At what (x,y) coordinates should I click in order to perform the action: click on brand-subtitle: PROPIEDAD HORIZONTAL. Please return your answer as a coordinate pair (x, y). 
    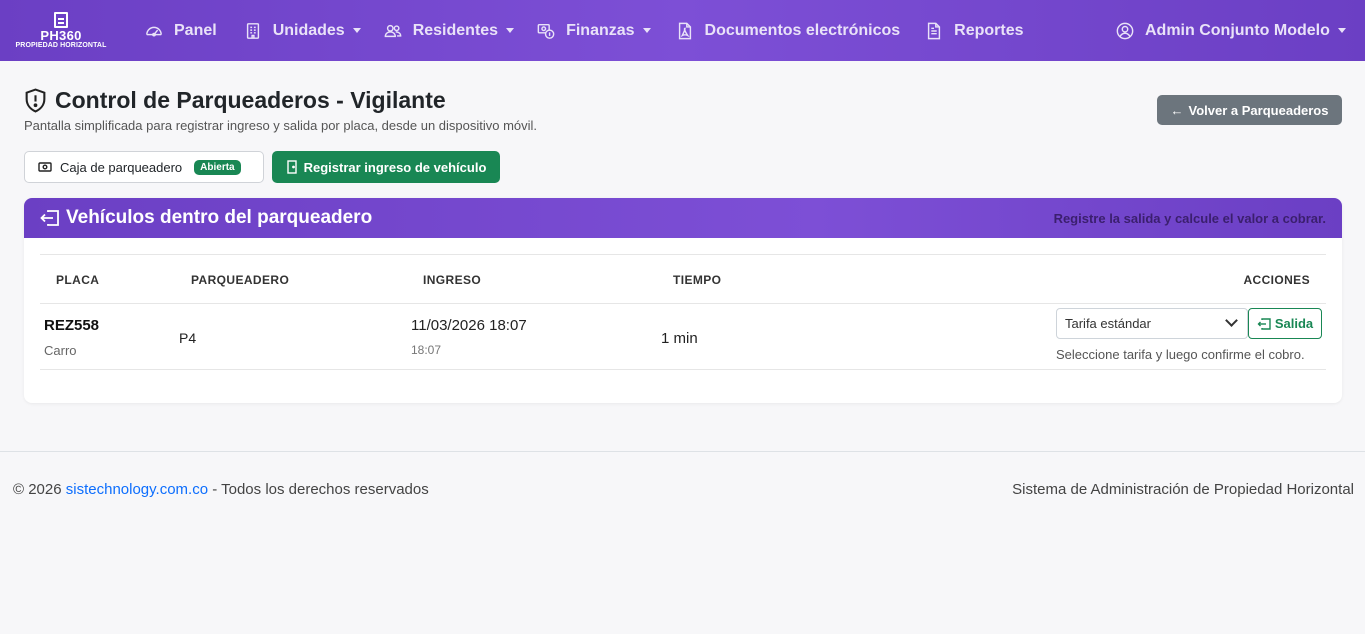
    Looking at the image, I should click on (61, 45).